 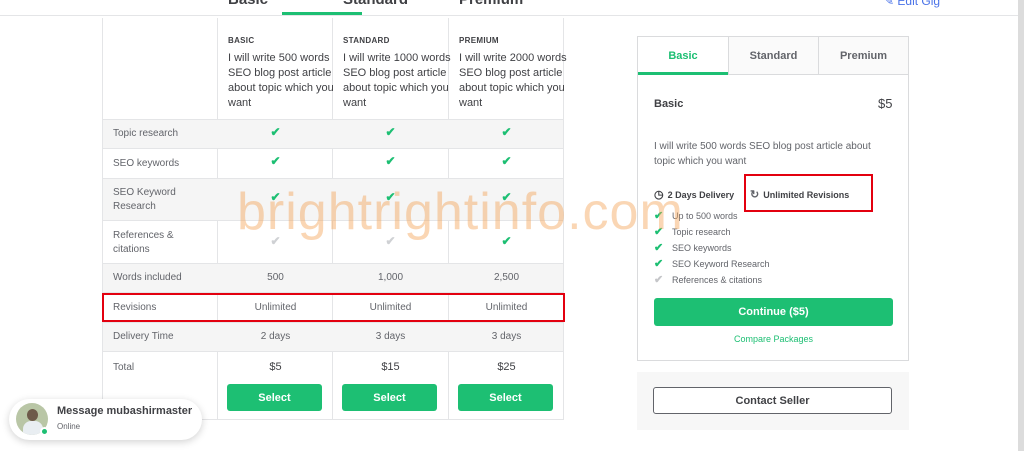 What do you see at coordinates (275, 336) in the screenshot?
I see `delivery-value: 2 days` at bounding box center [275, 336].